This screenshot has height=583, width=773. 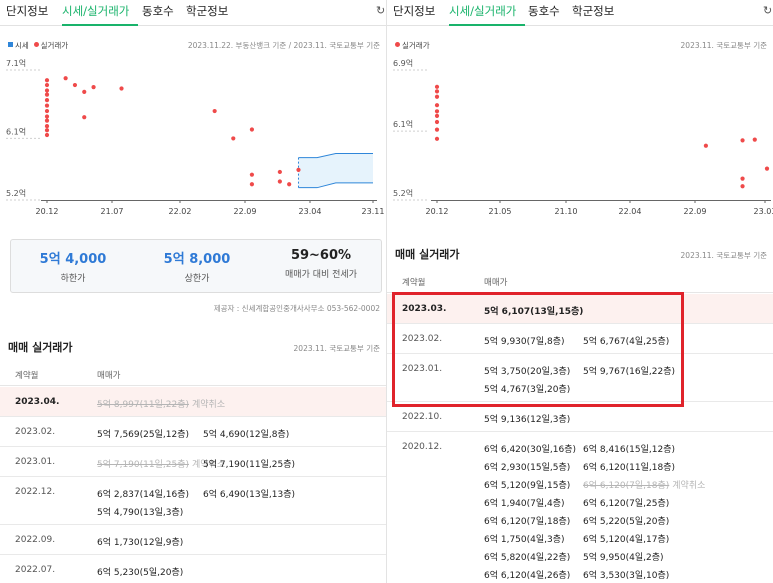 What do you see at coordinates (689, 486) in the screenshot?
I see `cancel-label: 계약취소` at bounding box center [689, 486].